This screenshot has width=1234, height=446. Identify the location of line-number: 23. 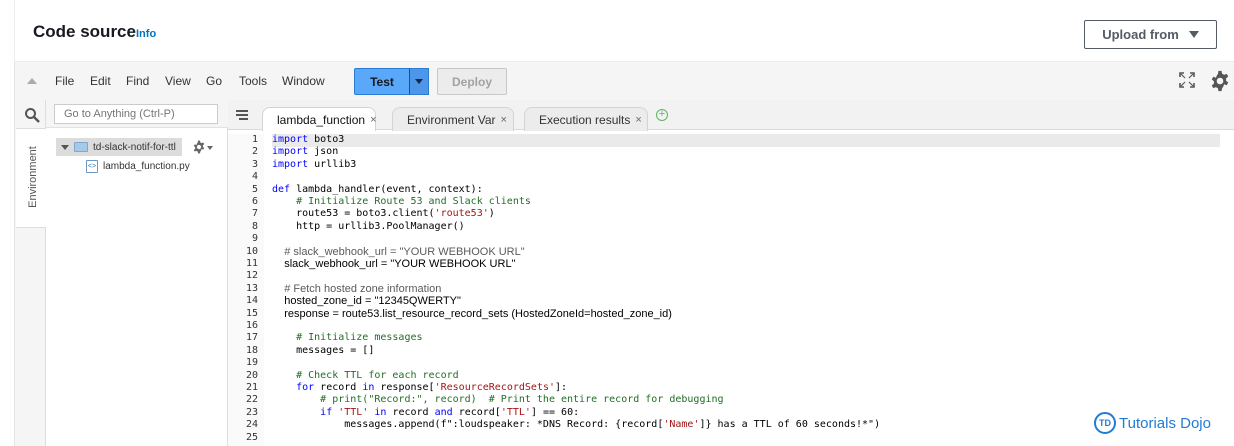
(251, 412).